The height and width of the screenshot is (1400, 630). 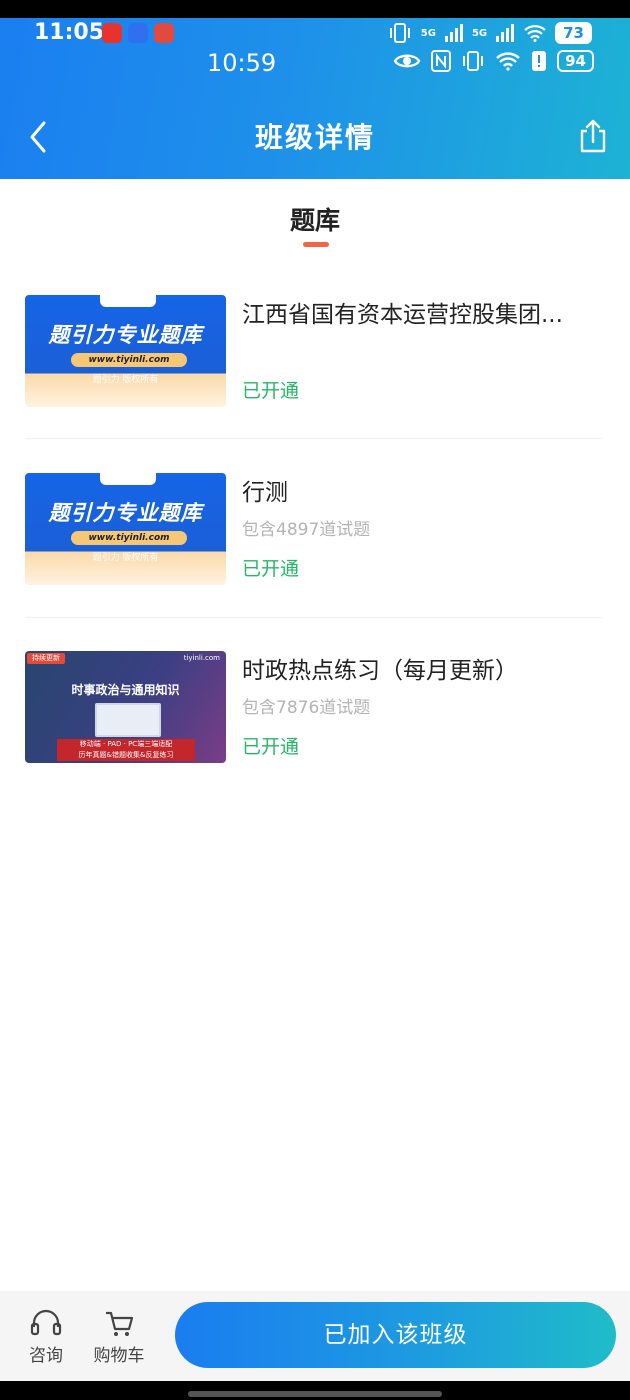 What do you see at coordinates (315, 9) in the screenshot?
I see `system-top-band` at bounding box center [315, 9].